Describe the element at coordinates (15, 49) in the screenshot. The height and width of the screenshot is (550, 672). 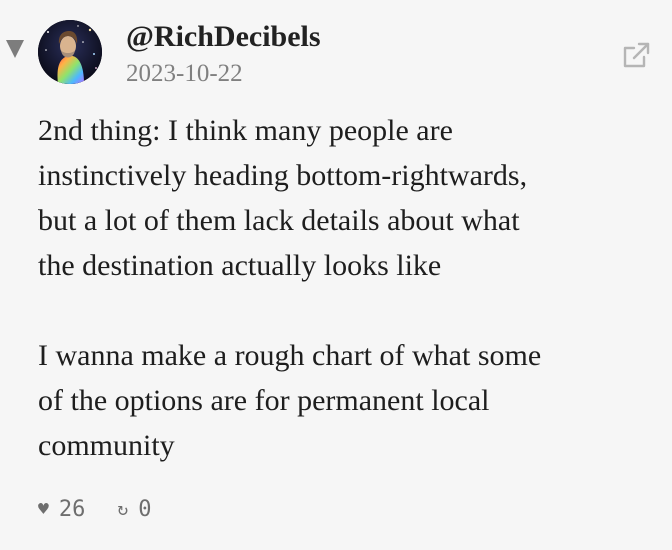
I see `collapse-toggle-icon` at that location.